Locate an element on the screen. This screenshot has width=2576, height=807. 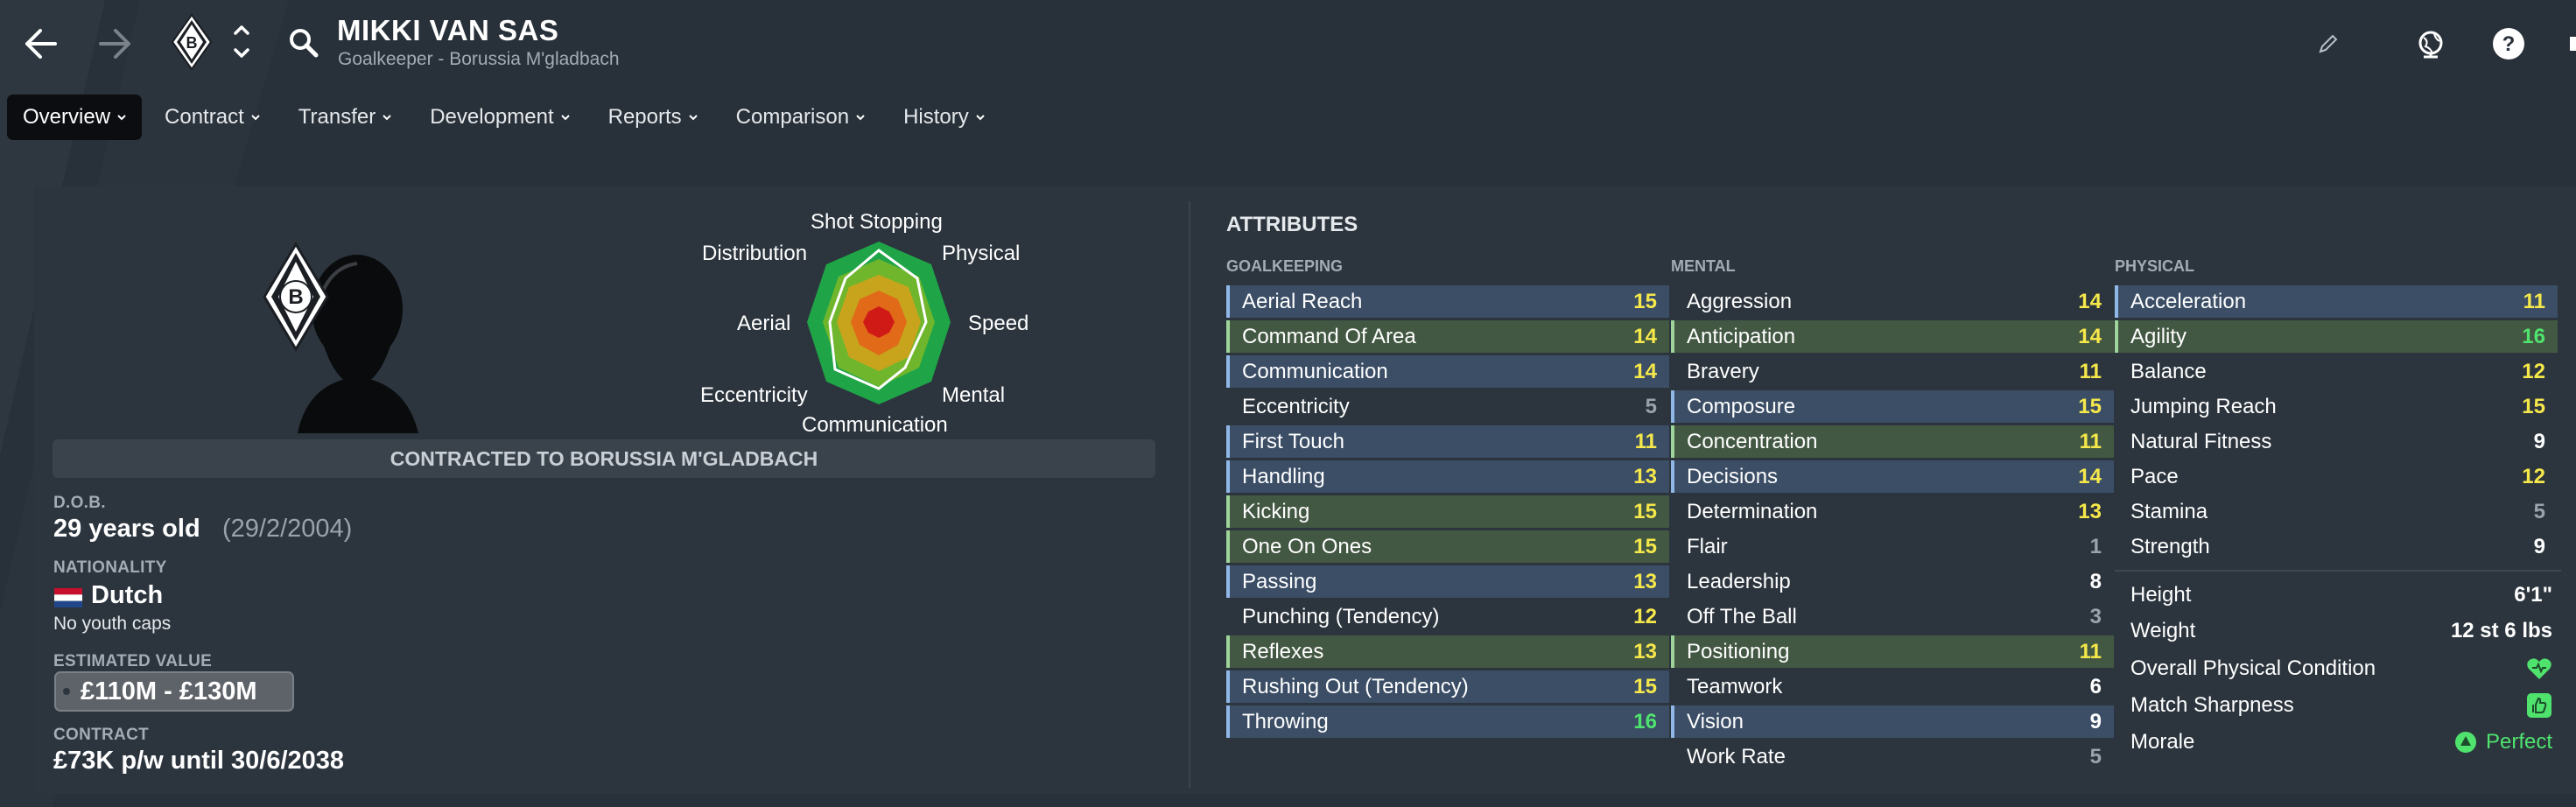
edit-button is located at coordinates (2328, 43).